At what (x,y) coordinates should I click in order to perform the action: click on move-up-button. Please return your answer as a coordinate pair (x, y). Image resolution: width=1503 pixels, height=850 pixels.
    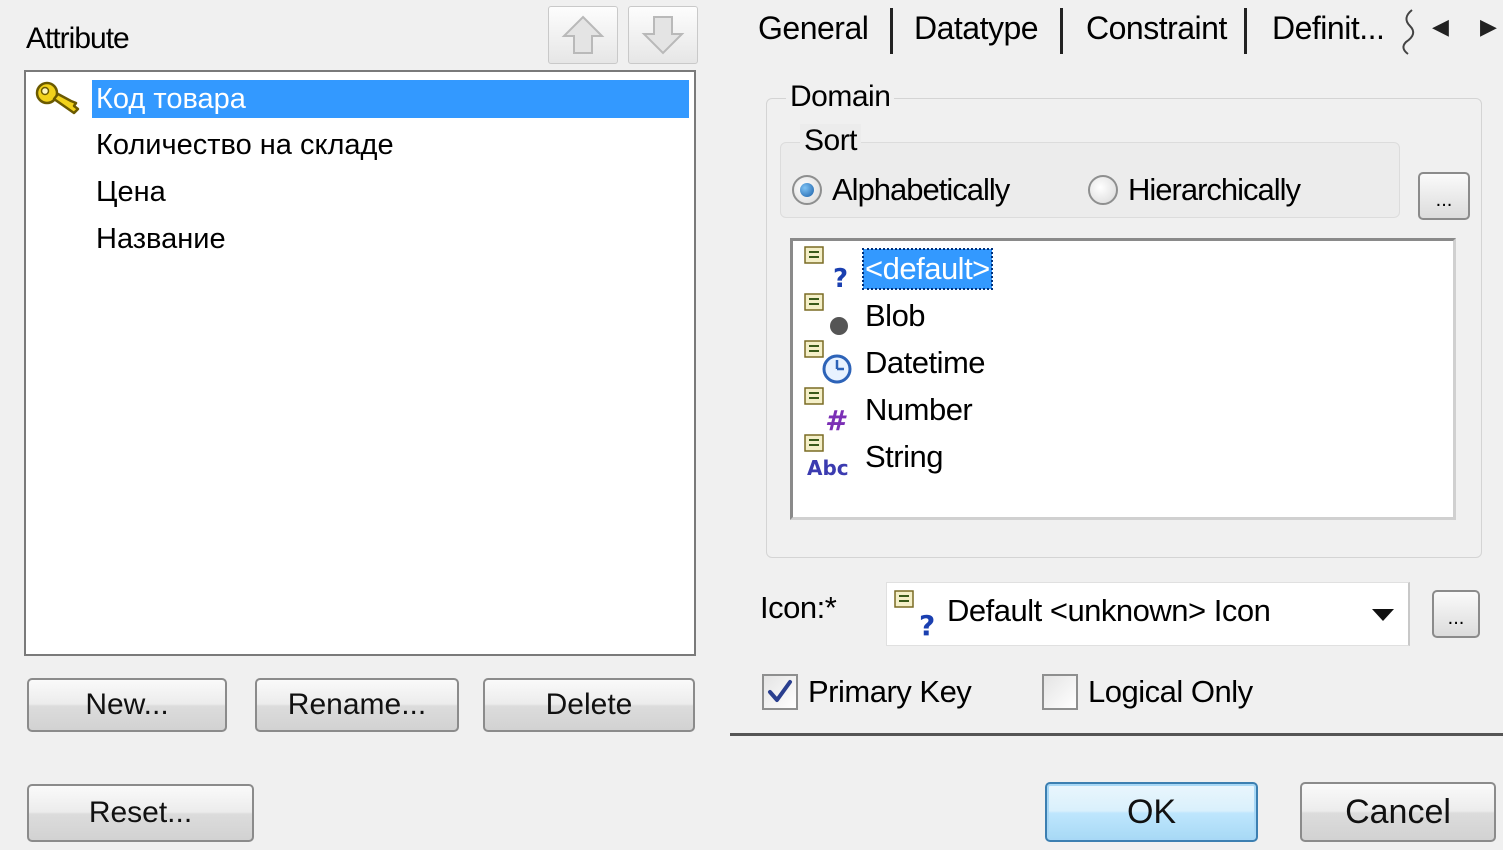
    Looking at the image, I should click on (583, 35).